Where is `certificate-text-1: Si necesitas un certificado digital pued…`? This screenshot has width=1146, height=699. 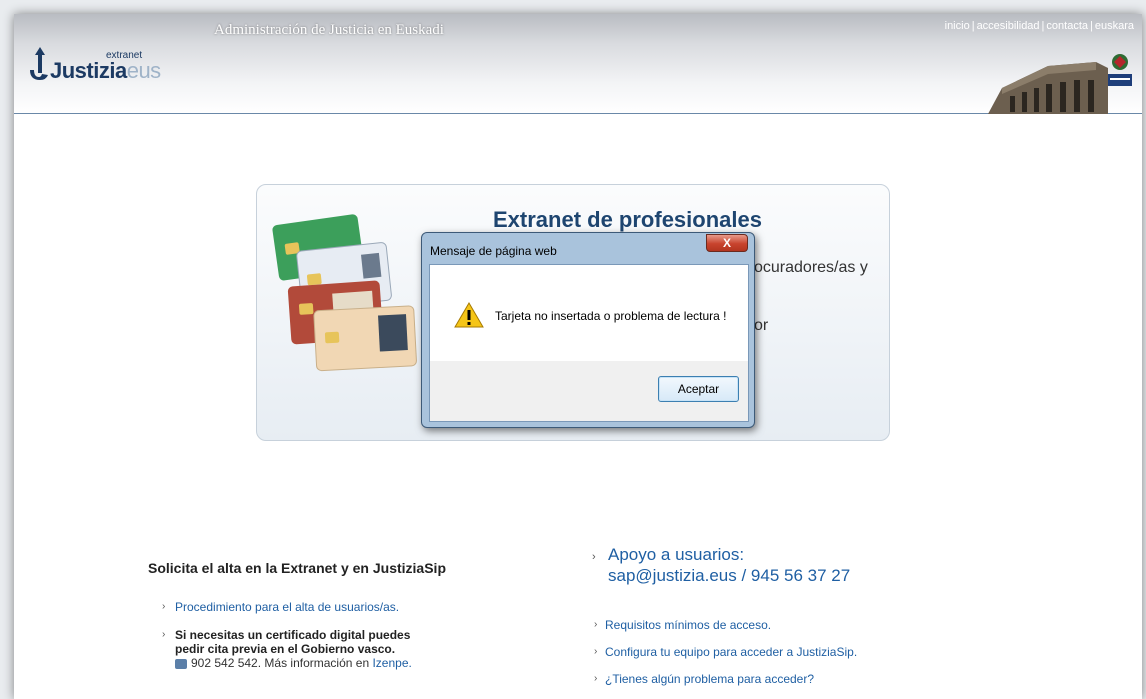
certificate-text-1: Si necesitas un certificado digital pued… is located at coordinates (293, 635).